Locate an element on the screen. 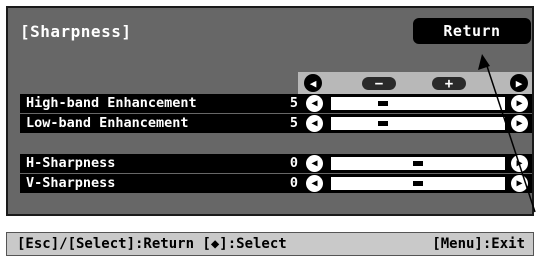 The image size is (537, 260). setting-row-v-sharpness: V-Sharpness 0 ◀ ▶ is located at coordinates (276, 183).